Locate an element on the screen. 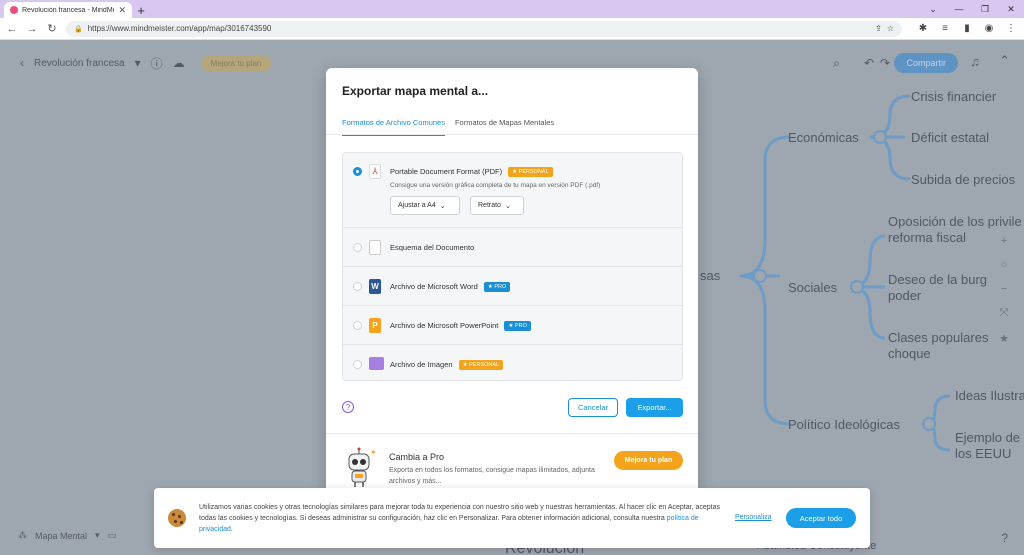  new-tab-icon: + is located at coordinates (141, 10).